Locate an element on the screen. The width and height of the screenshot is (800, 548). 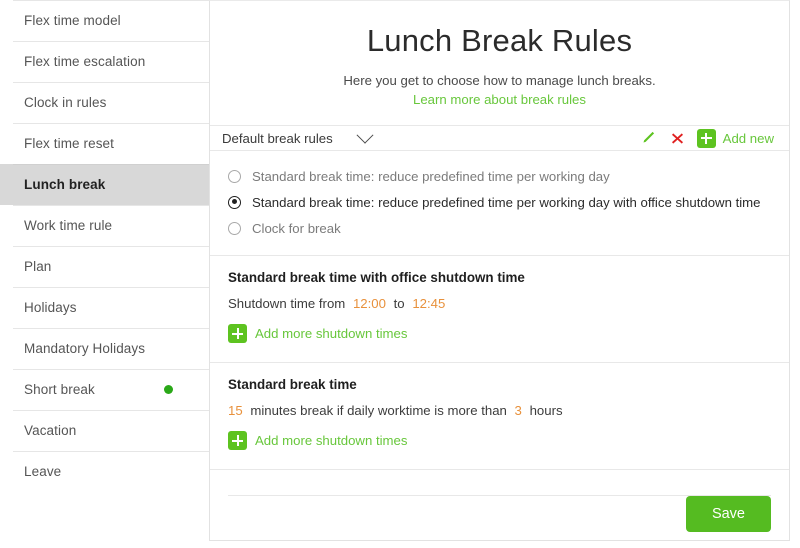
sidebar-item-label: Flex time reset is located at coordinates (69, 143).